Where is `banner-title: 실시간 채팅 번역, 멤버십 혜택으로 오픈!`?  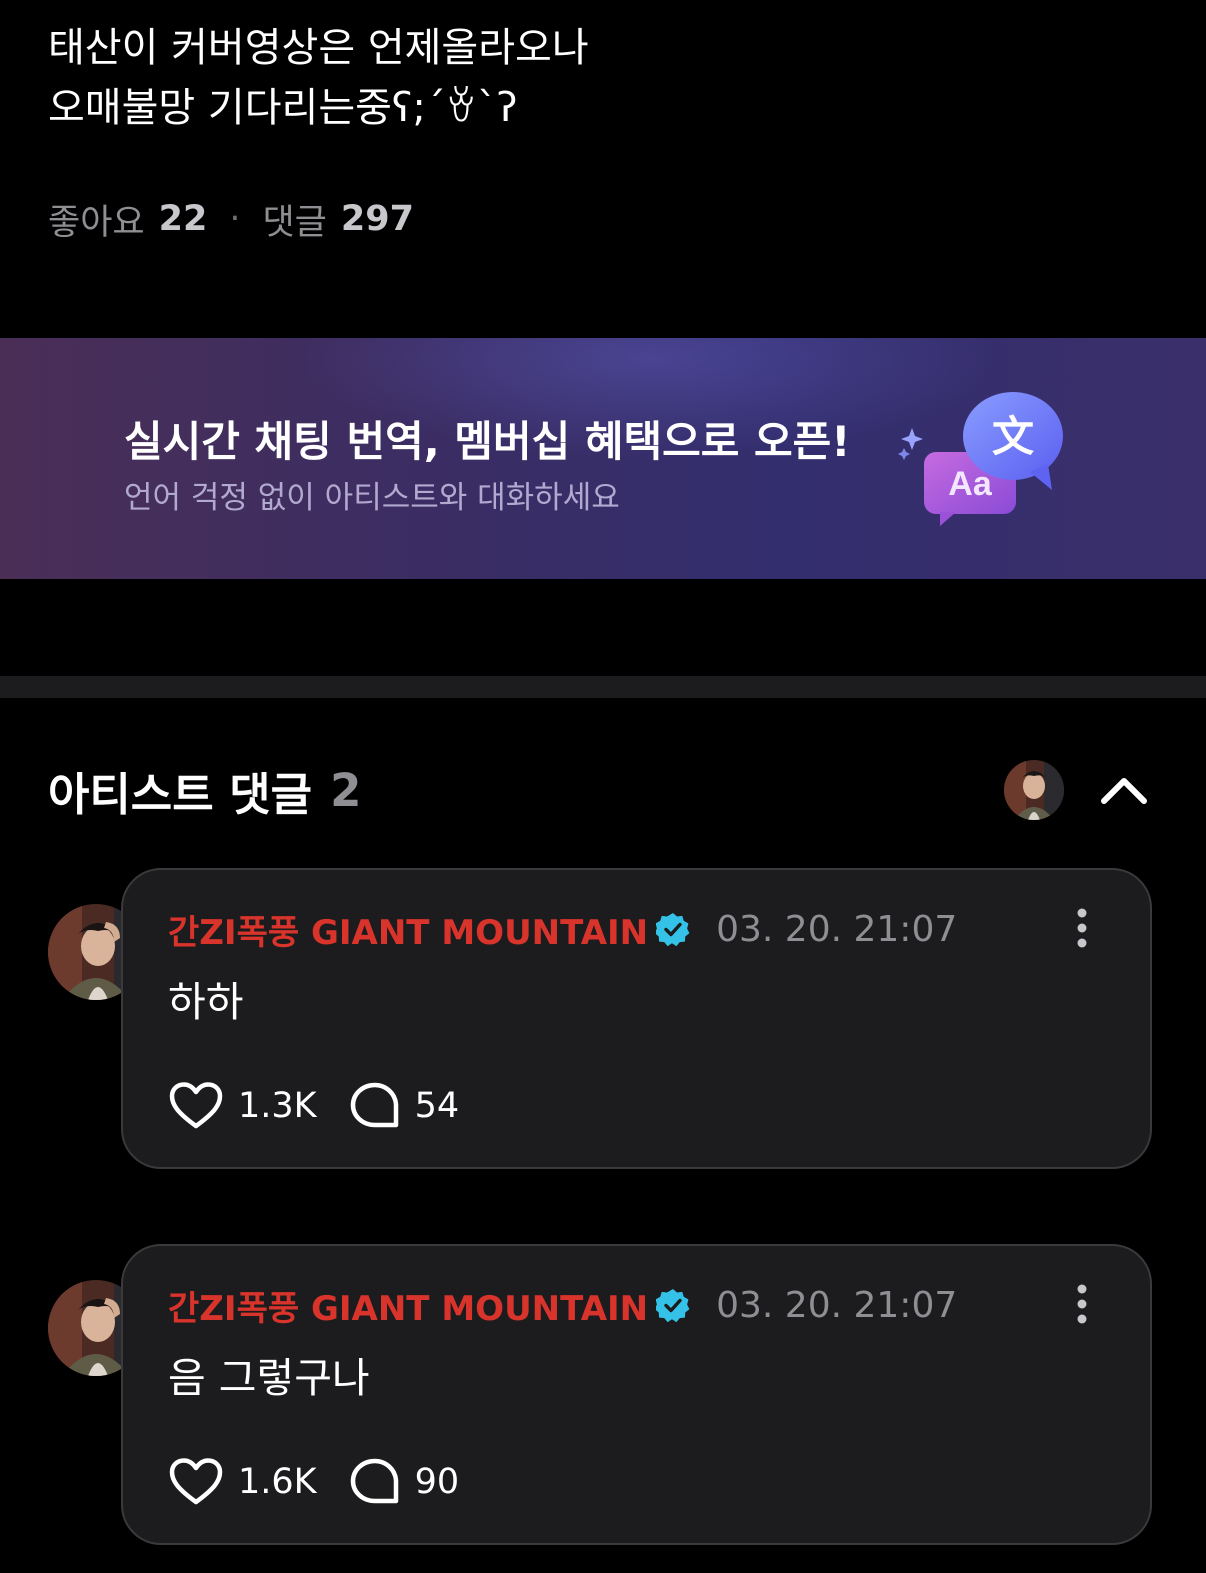
banner-title: 실시간 채팅 번역, 멤버십 혜택으로 오픈! is located at coordinates (487, 441).